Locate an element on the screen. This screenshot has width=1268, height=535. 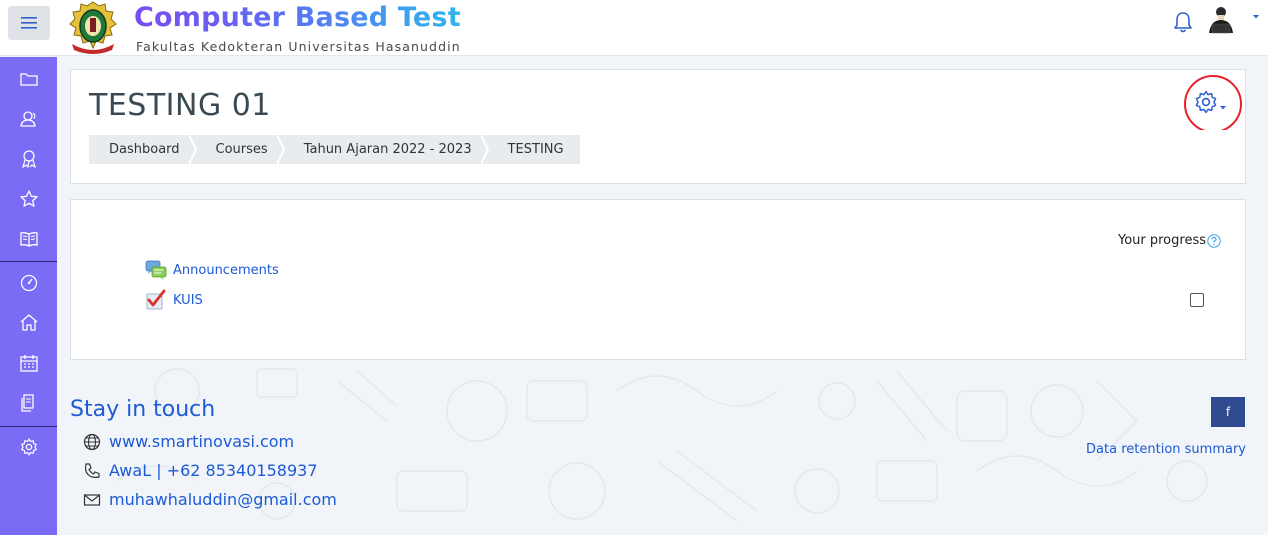
hamburger-menu-icon is located at coordinates (29, 23).